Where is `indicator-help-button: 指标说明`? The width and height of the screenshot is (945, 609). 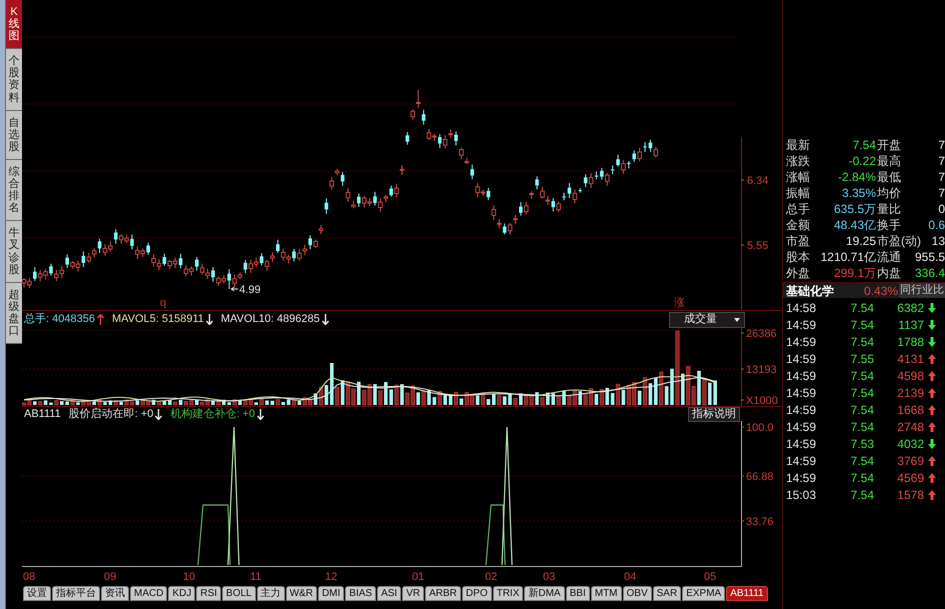
indicator-help-button: 指标说明 is located at coordinates (714, 414).